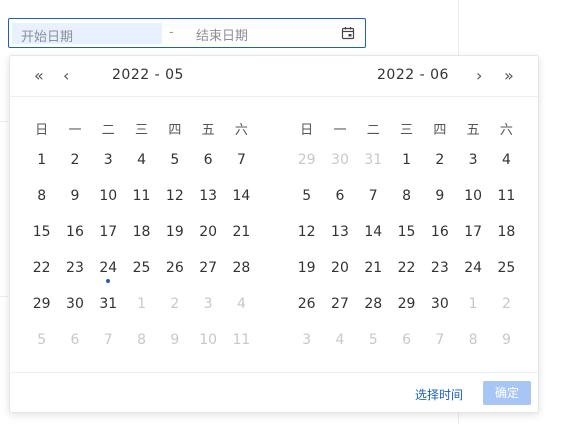 This screenshot has width=565, height=424. I want to click on start-date-input: 开始日期, so click(87, 34).